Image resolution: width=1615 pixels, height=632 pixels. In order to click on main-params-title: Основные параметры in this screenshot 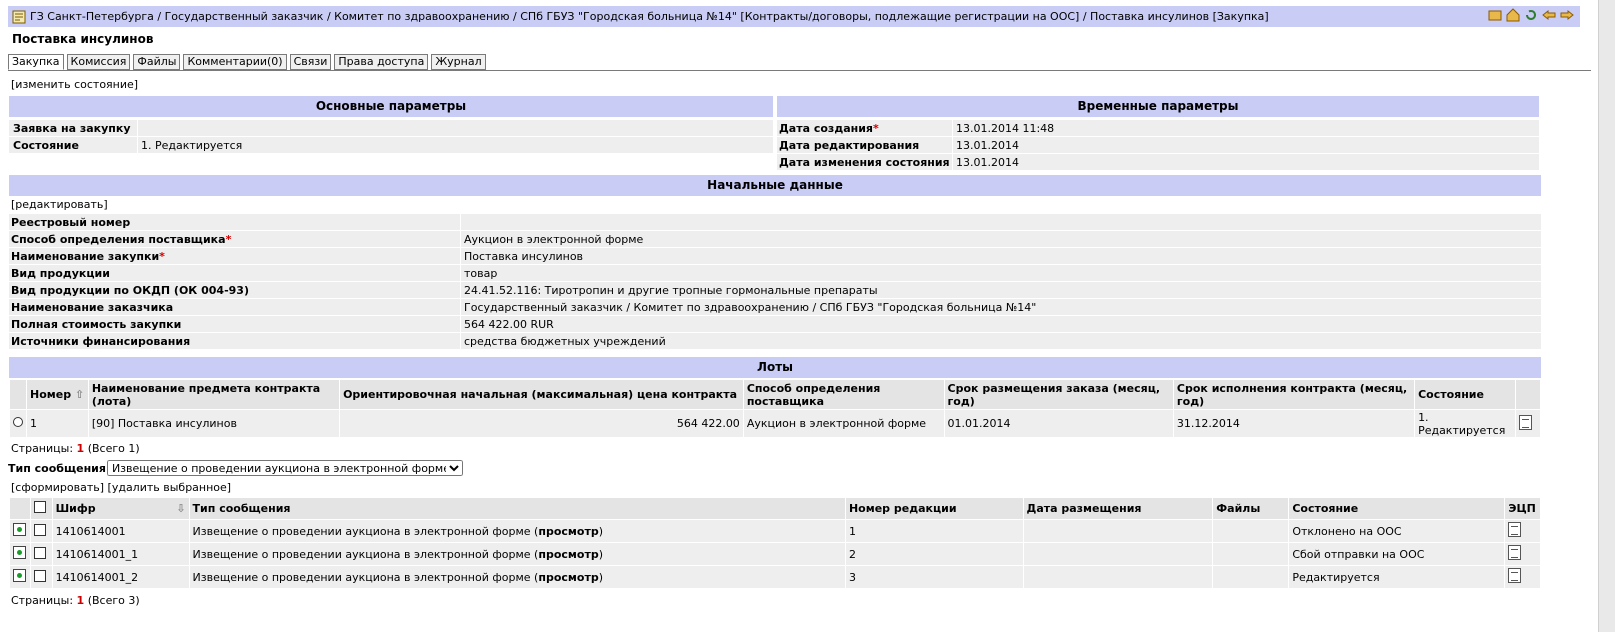, I will do `click(391, 106)`.